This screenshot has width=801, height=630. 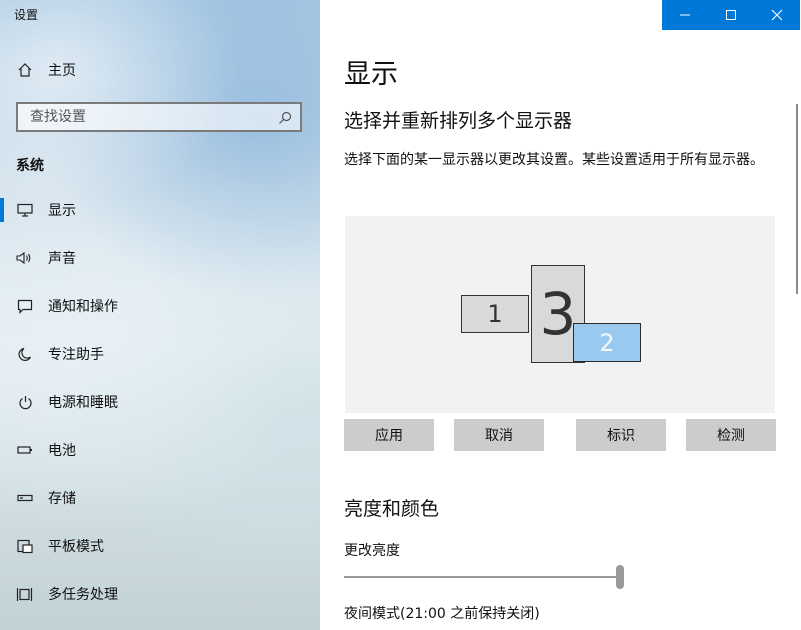 I want to click on section-label: 系统, so click(x=30, y=166).